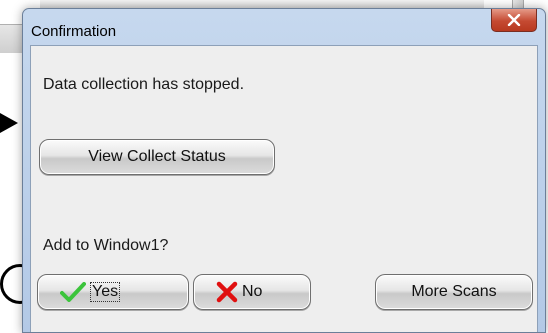 This screenshot has width=548, height=333. I want to click on view-collect-status-button: View Collect Status, so click(157, 157).